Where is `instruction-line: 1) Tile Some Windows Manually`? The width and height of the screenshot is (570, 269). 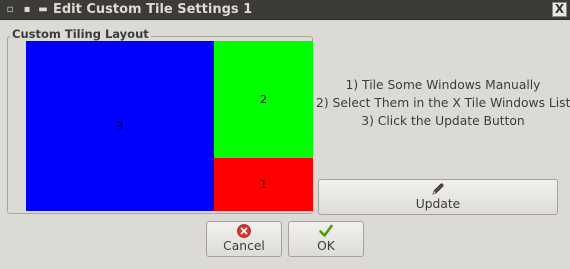
instruction-line: 1) Tile Some Windows Manually is located at coordinates (443, 85).